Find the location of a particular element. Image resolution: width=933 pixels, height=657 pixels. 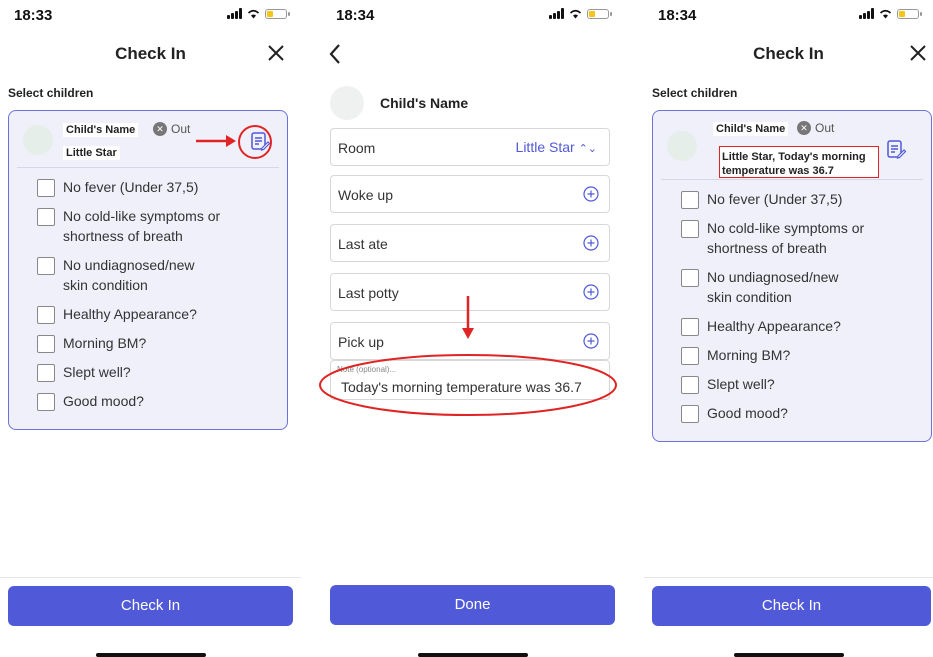

room-field: Room Little Star ⌃⌄ is located at coordinates (470, 147).